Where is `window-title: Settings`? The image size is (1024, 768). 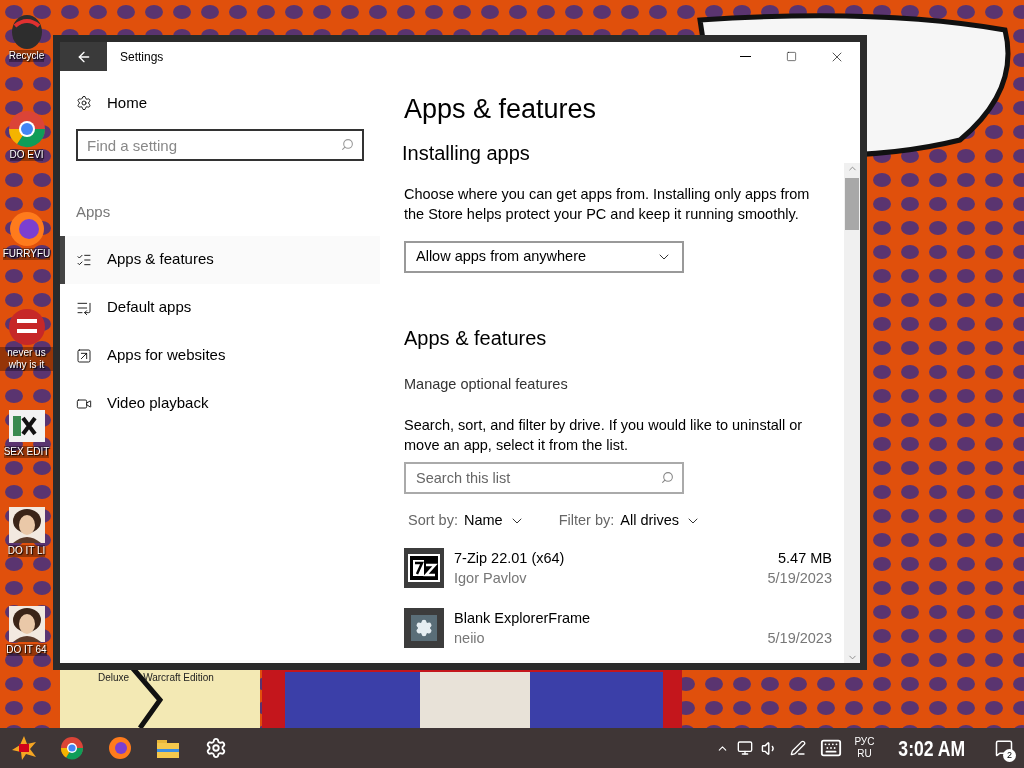
window-title: Settings is located at coordinates (142, 57).